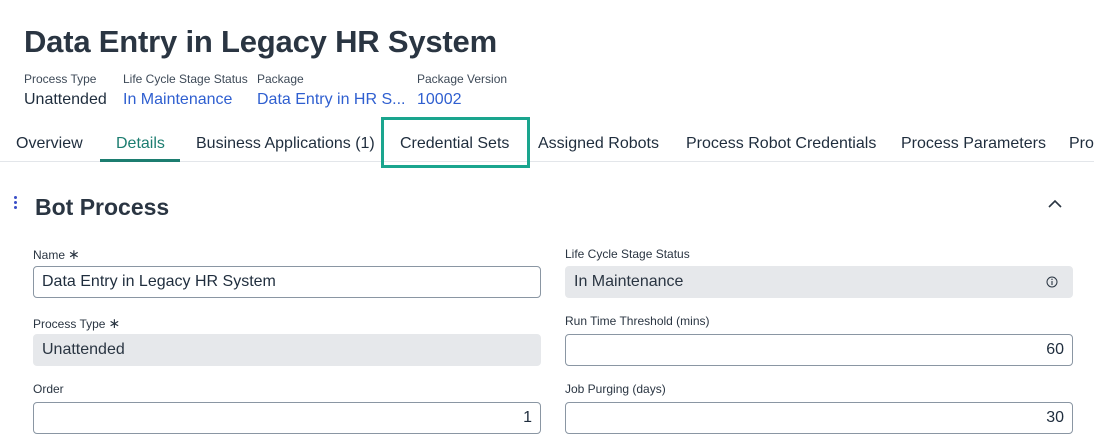 The height and width of the screenshot is (444, 1094). I want to click on tab-overflow: Pro, so click(1081, 144).